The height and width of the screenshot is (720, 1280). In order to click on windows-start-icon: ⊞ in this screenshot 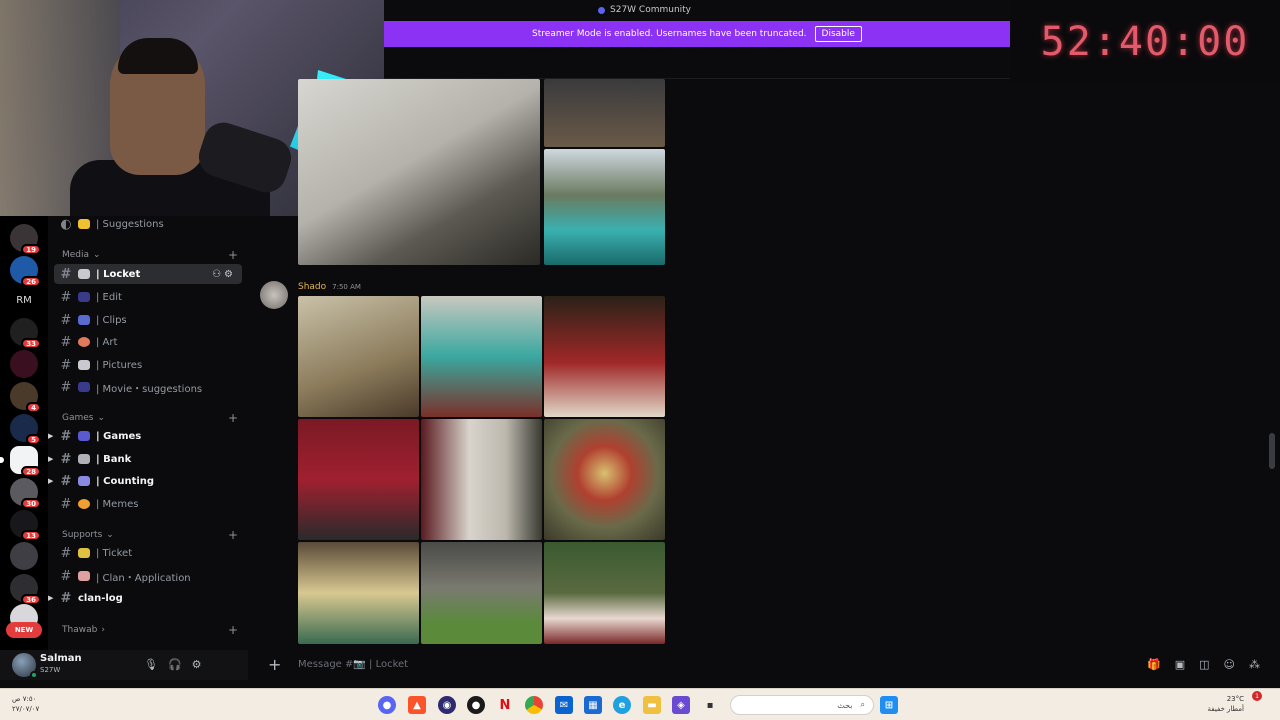, I will do `click(889, 705)`.